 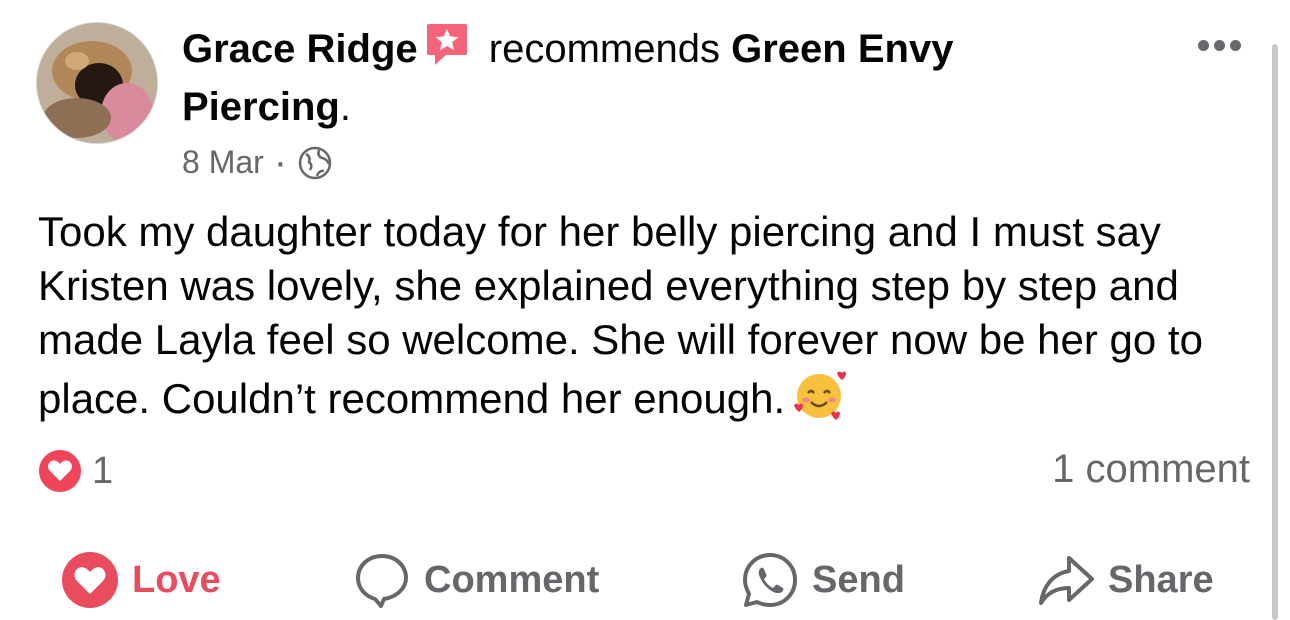 What do you see at coordinates (300, 49) in the screenshot?
I see `author-name: Grace Ridge` at bounding box center [300, 49].